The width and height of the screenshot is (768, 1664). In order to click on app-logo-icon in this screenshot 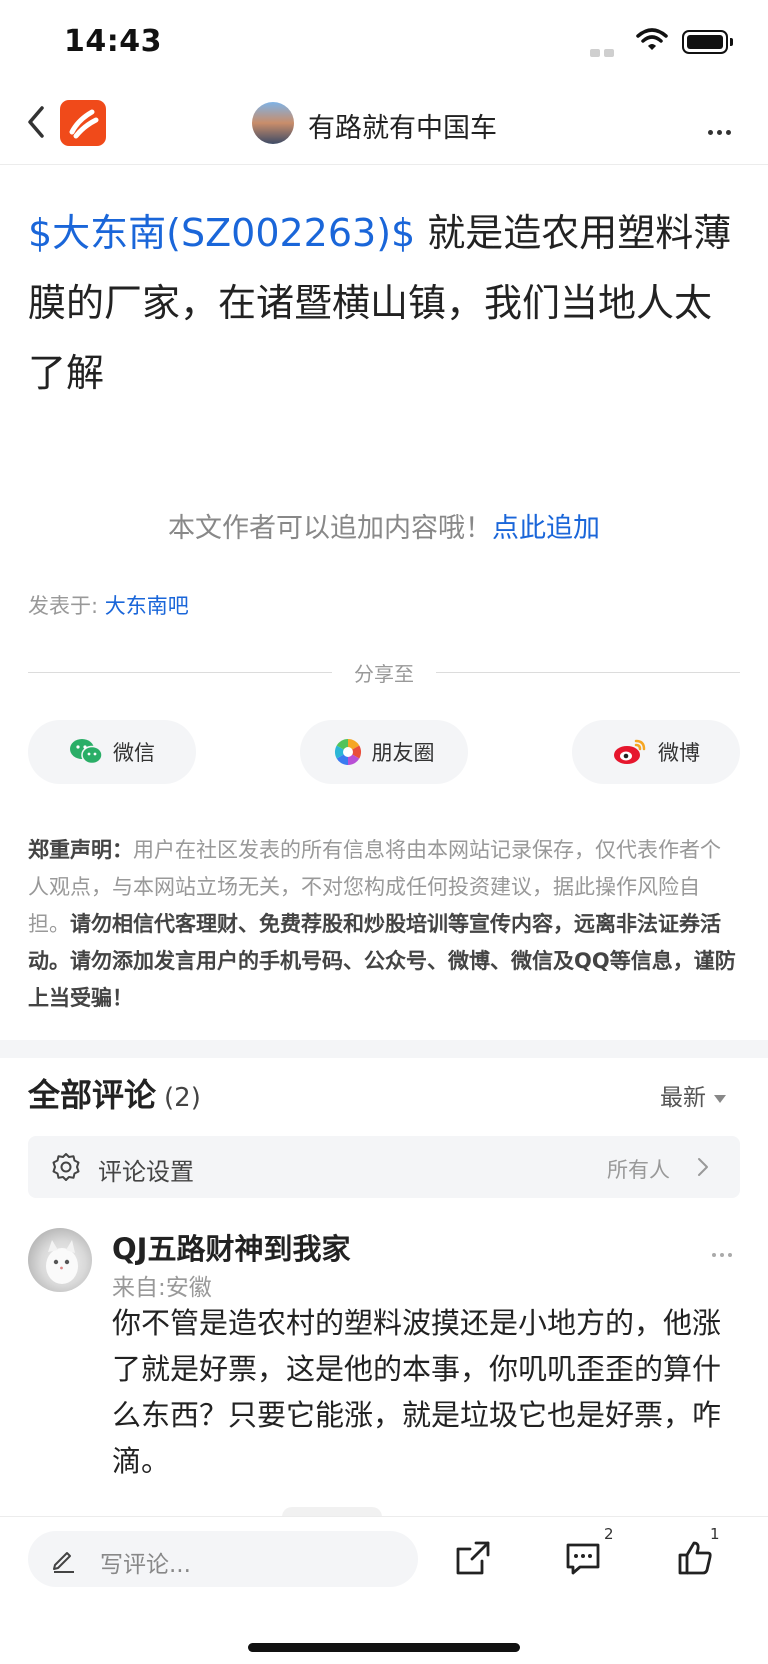, I will do `click(83, 123)`.